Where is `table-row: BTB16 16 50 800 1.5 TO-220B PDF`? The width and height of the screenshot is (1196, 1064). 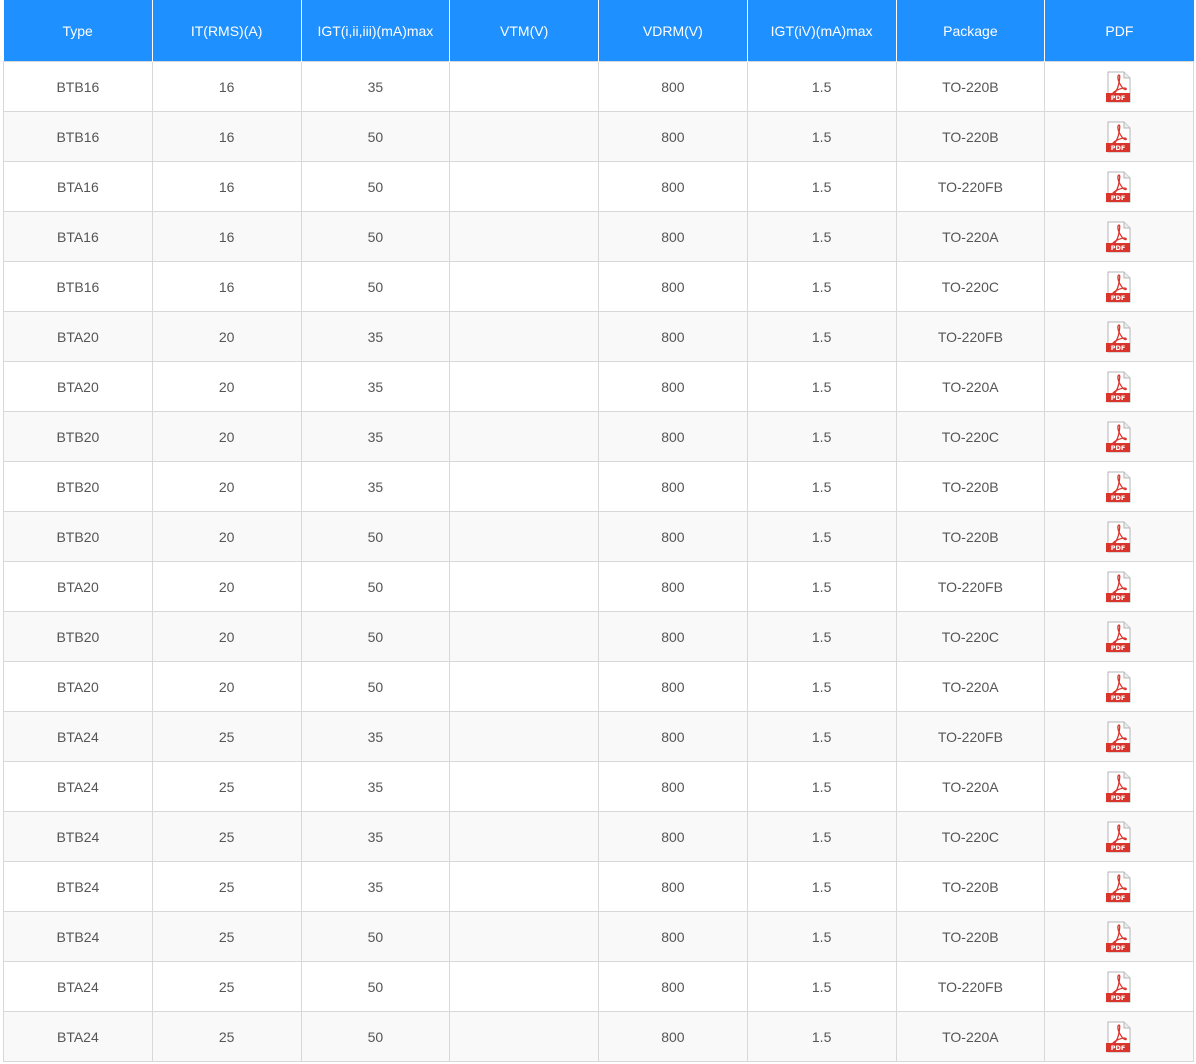
table-row: BTB16 16 50 800 1.5 TO-220B PDF is located at coordinates (598, 136).